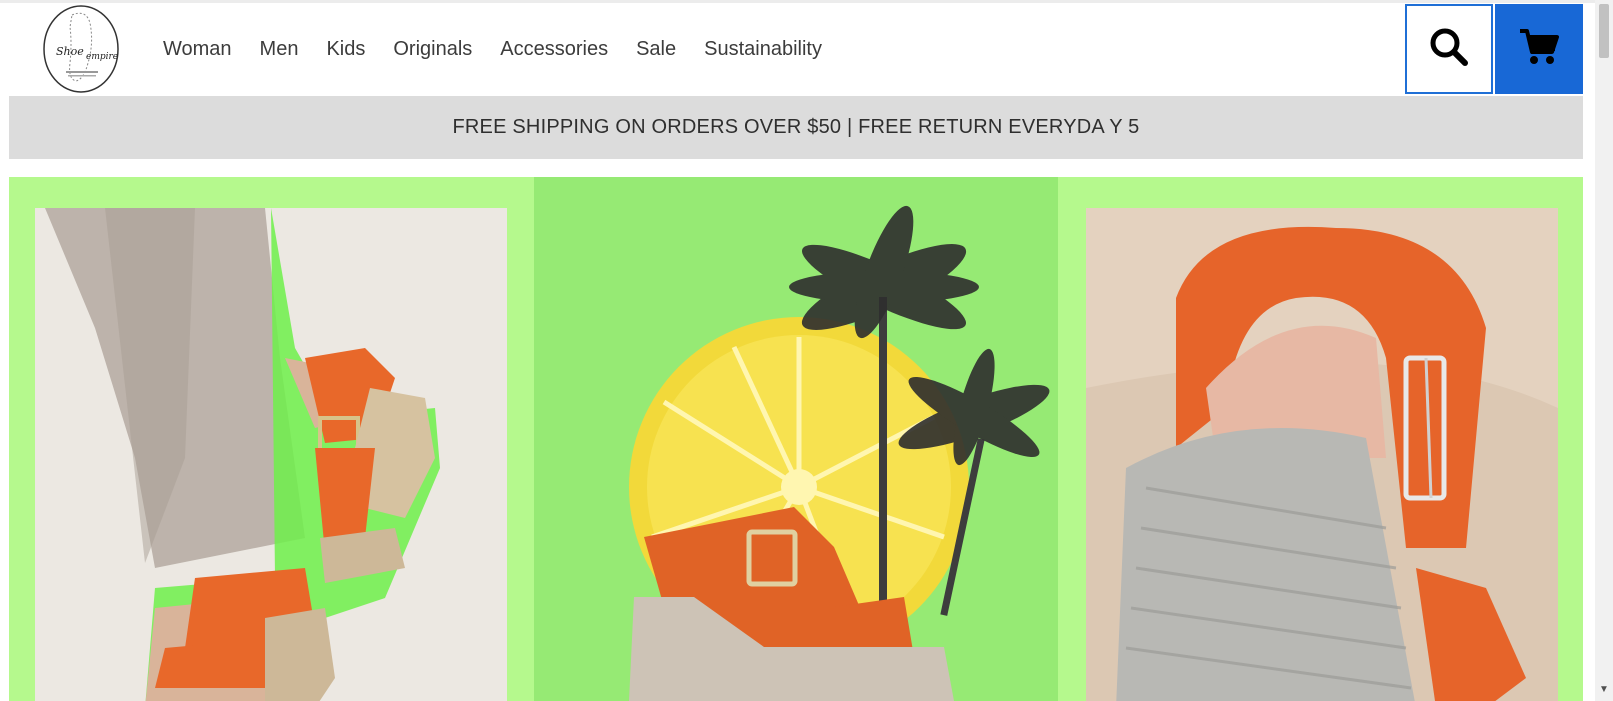 This screenshot has height=701, width=1613. I want to click on site-logo: Shoe empire, so click(81, 48).